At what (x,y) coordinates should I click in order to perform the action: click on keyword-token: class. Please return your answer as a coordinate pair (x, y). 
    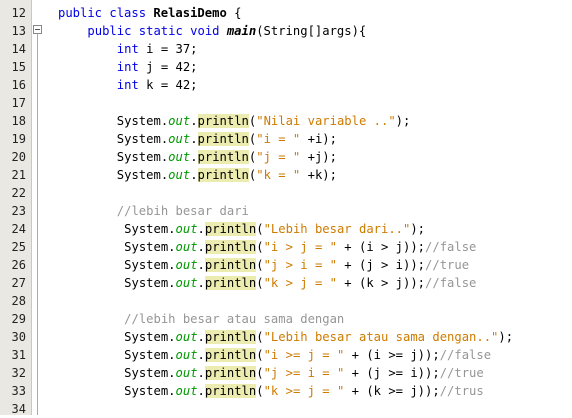
    Looking at the image, I should click on (128, 13).